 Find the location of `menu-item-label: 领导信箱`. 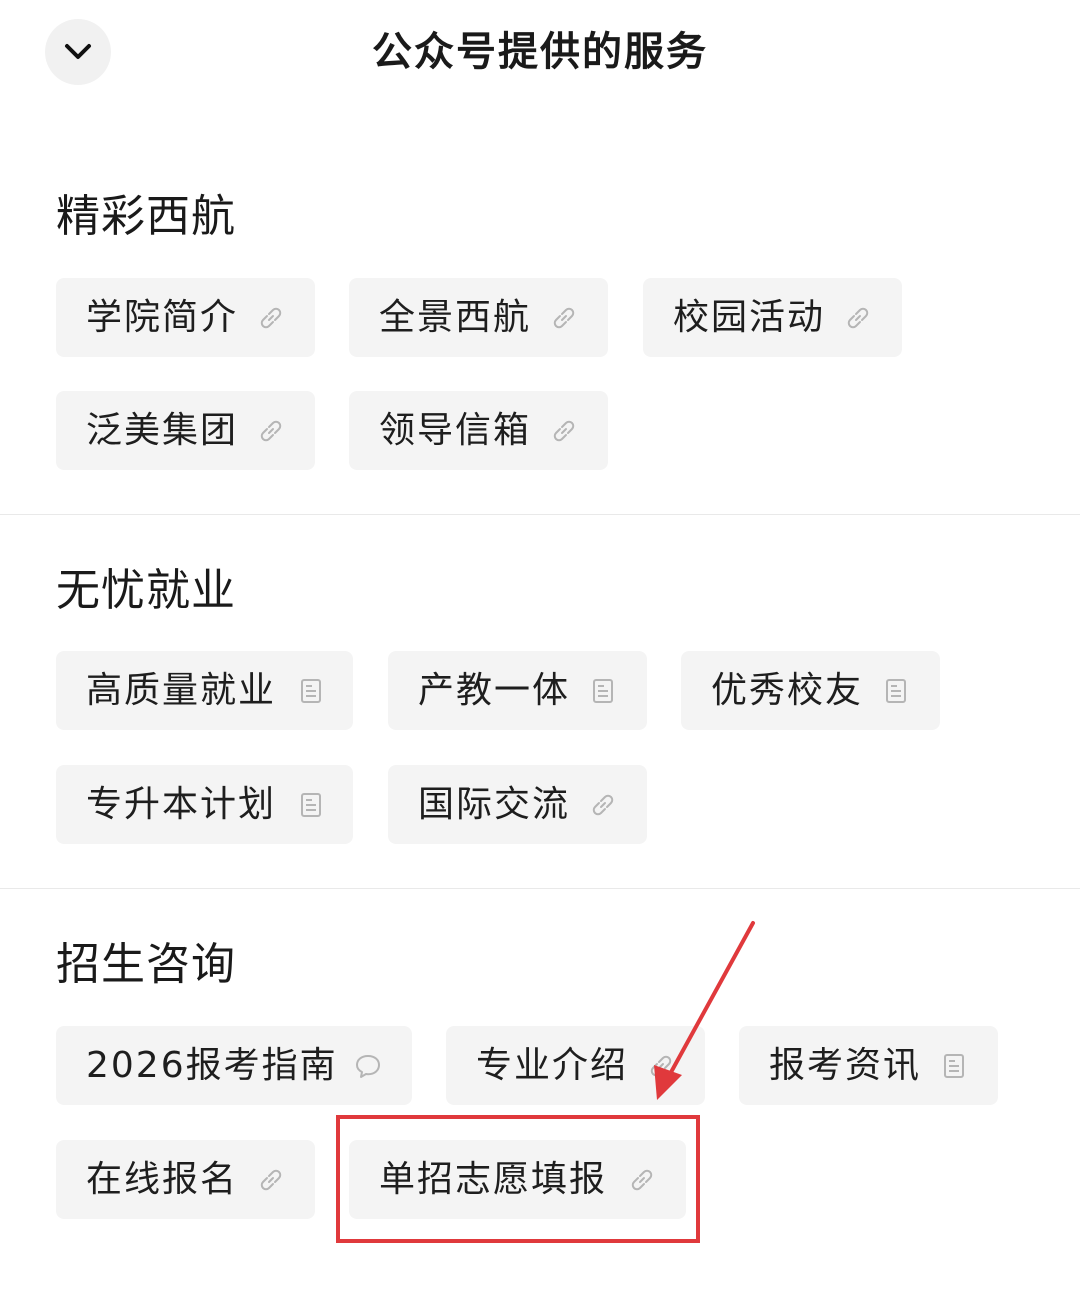

menu-item-label: 领导信箱 is located at coordinates (455, 430).